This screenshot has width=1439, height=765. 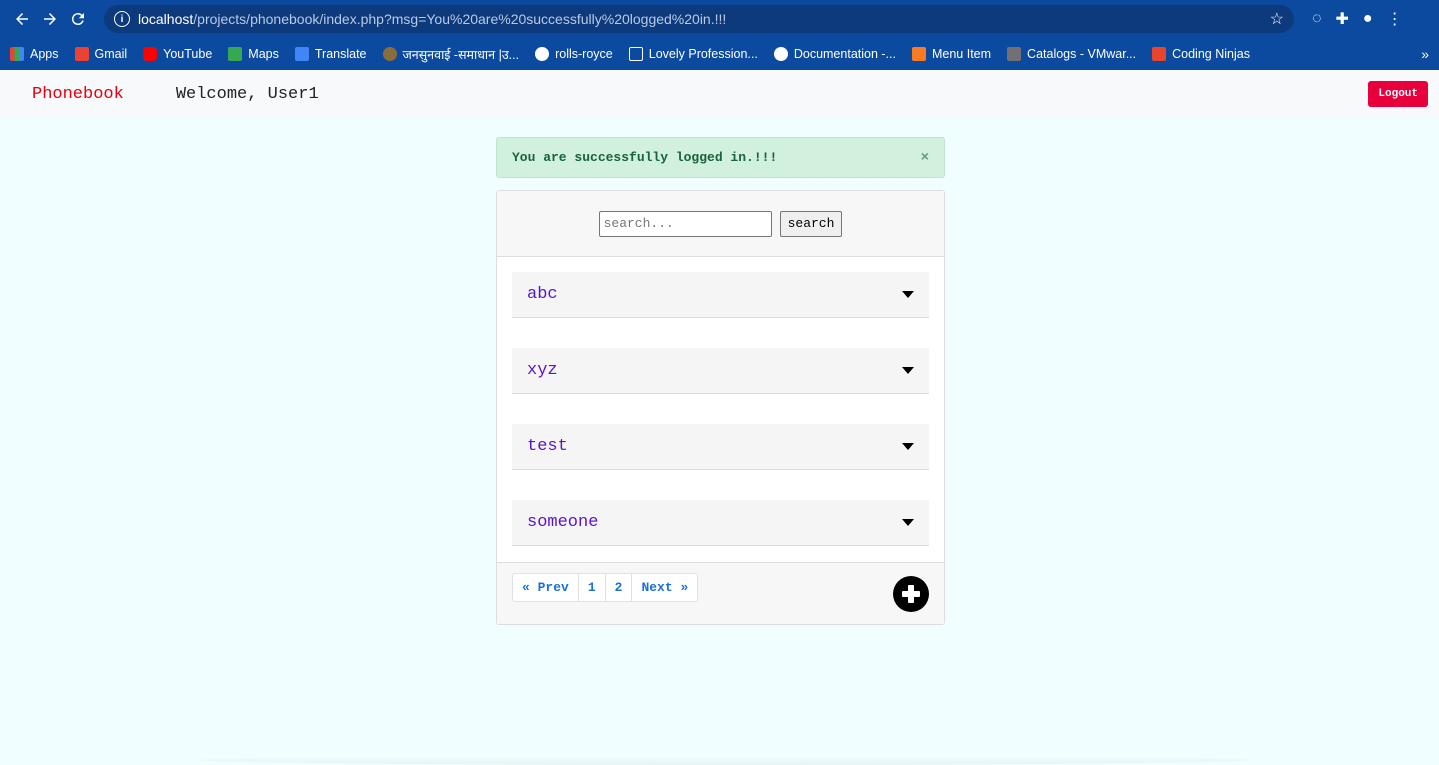 What do you see at coordinates (546, 587) in the screenshot?
I see `prev-page-link: « Prev` at bounding box center [546, 587].